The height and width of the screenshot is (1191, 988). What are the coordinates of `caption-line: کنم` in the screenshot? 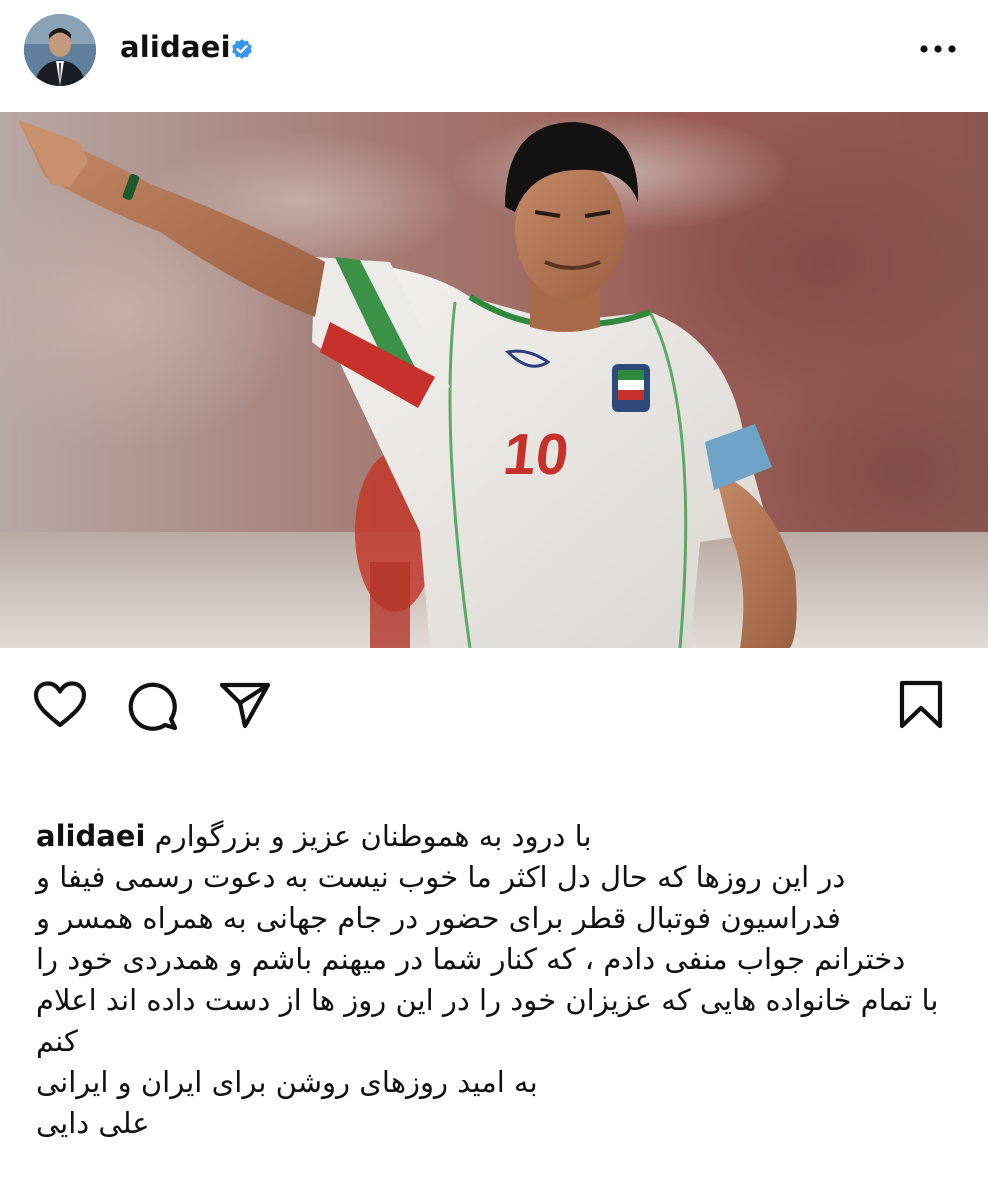 It's located at (57, 1041).